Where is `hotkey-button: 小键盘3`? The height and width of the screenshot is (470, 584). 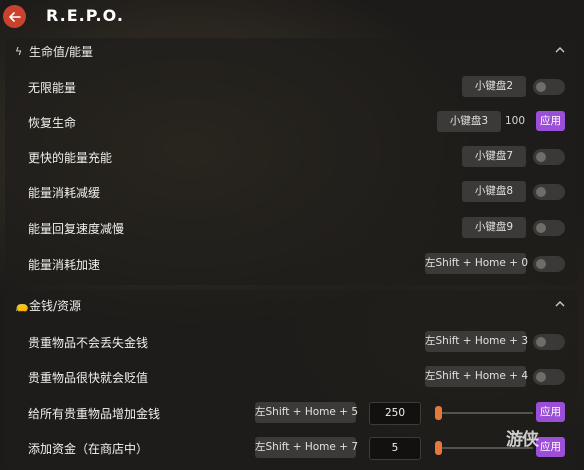
hotkey-button: 小键盘3 is located at coordinates (469, 121).